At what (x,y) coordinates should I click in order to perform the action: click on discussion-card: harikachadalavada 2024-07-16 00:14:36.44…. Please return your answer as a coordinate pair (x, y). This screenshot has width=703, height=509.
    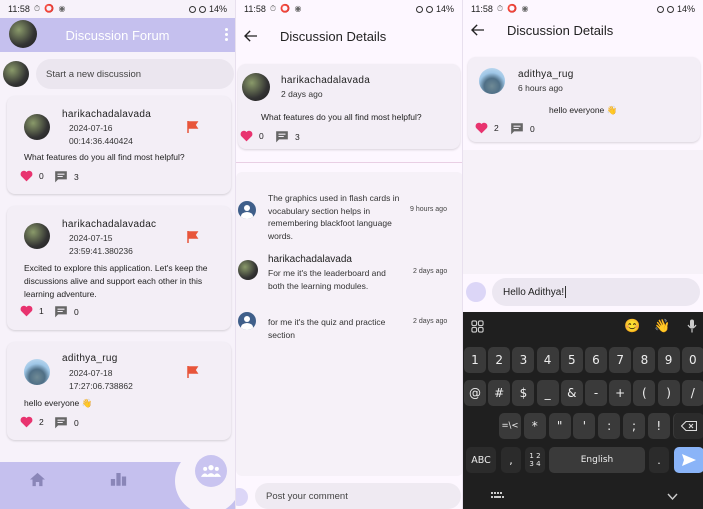
    Looking at the image, I should click on (119, 145).